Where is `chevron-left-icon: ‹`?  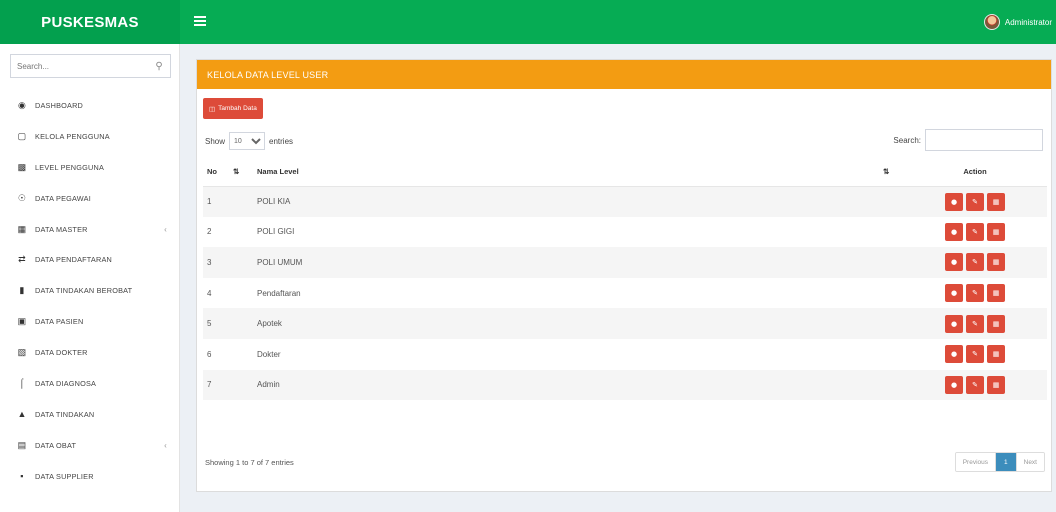 chevron-left-icon: ‹ is located at coordinates (165, 229).